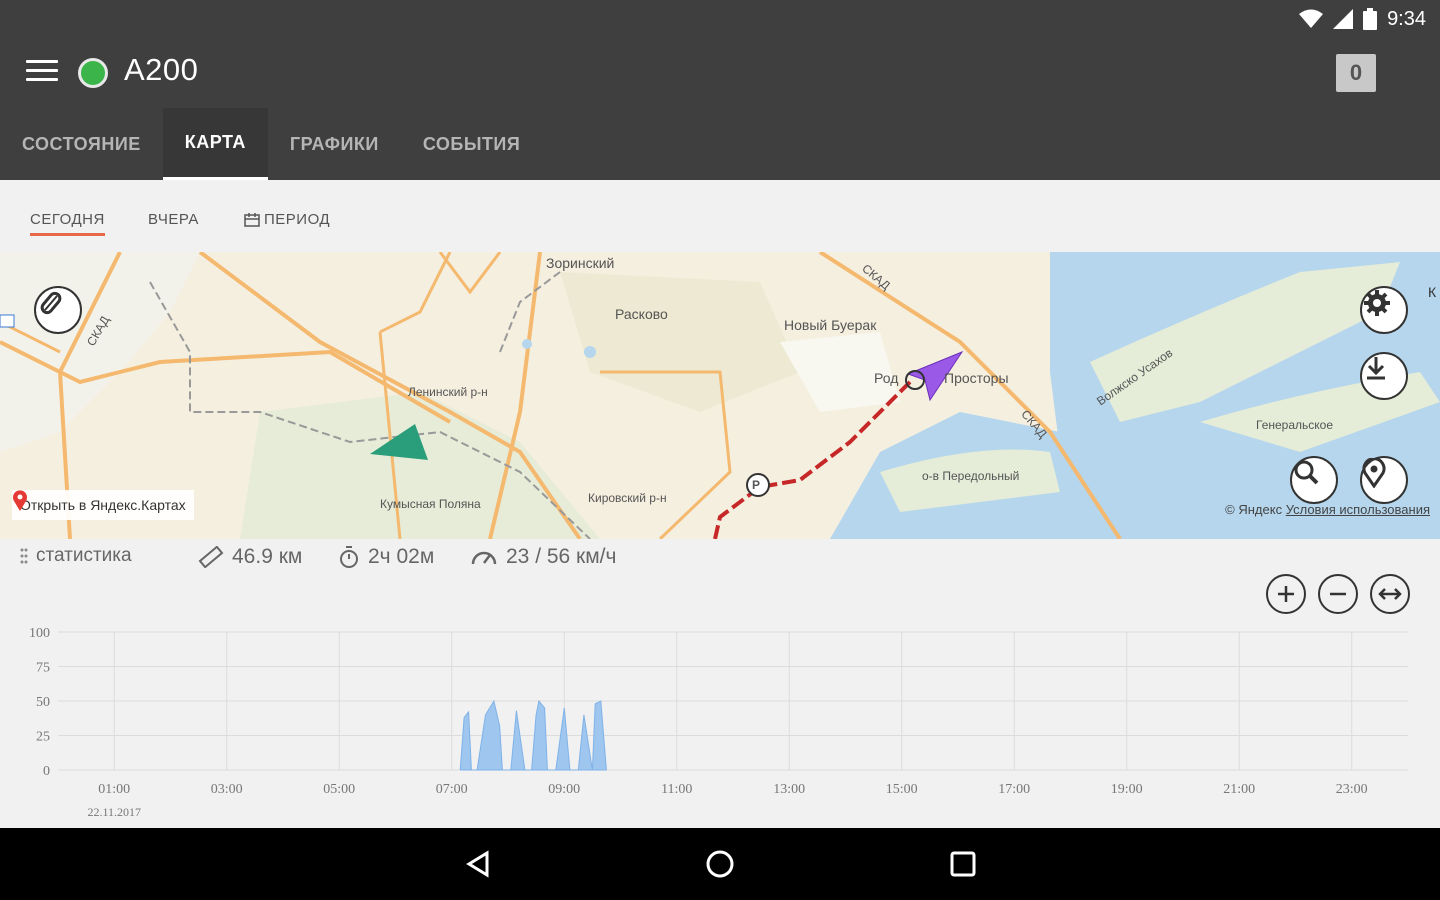  I want to click on yandex-pin-icon, so click(20, 500).